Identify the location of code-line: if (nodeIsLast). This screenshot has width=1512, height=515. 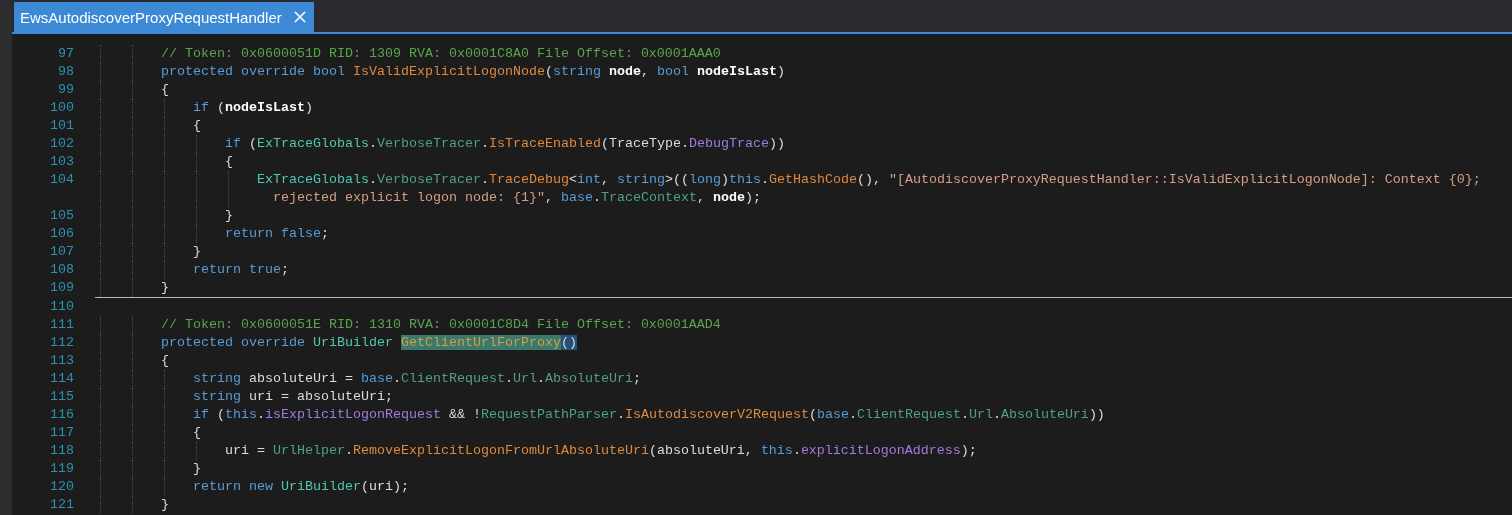
(205, 108).